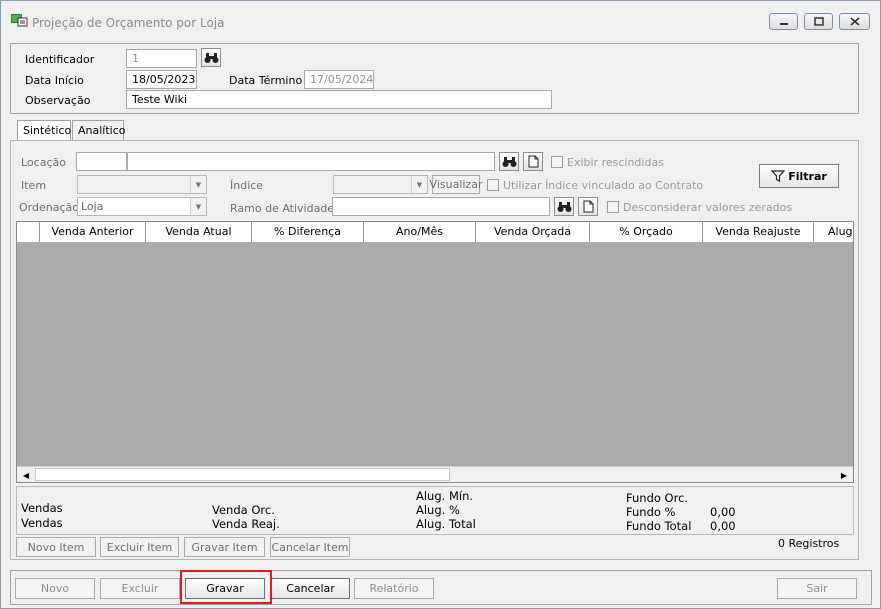 The image size is (881, 609). I want to click on grid-column-venda-orcada: Venda Orçada, so click(533, 232).